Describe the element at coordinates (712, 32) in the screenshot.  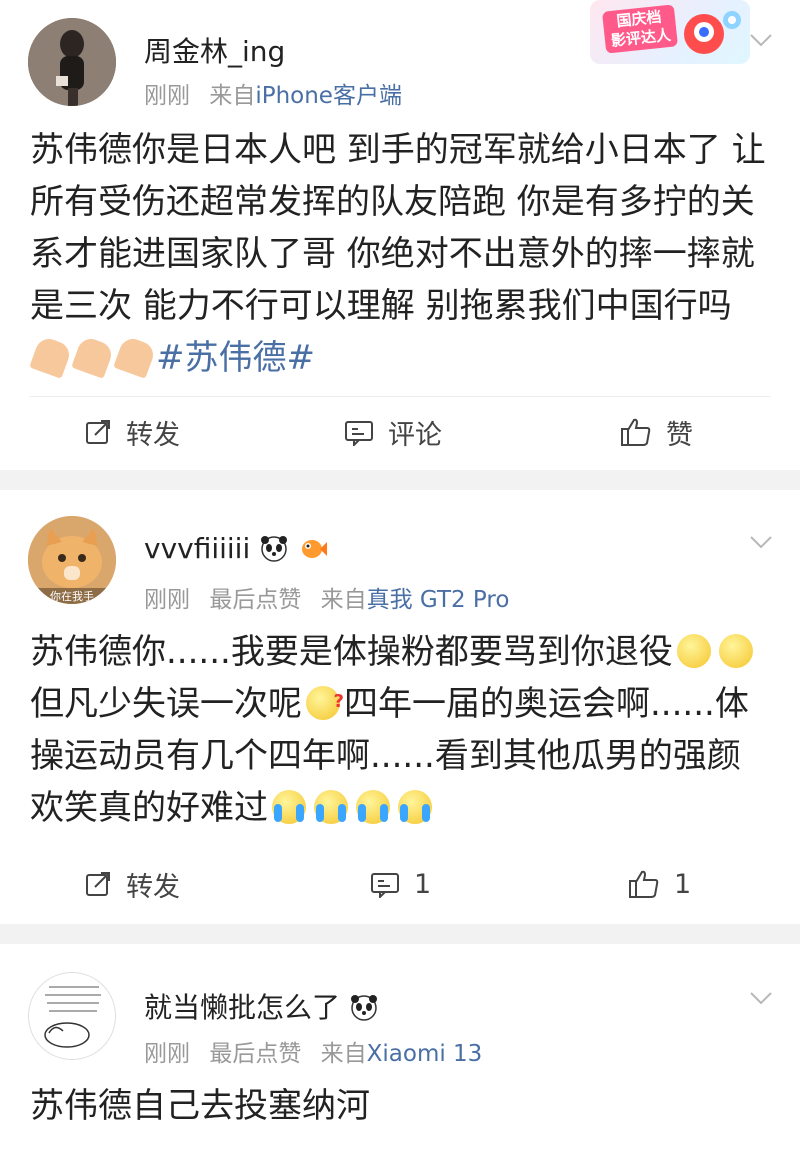
I see `mascot-icon` at that location.